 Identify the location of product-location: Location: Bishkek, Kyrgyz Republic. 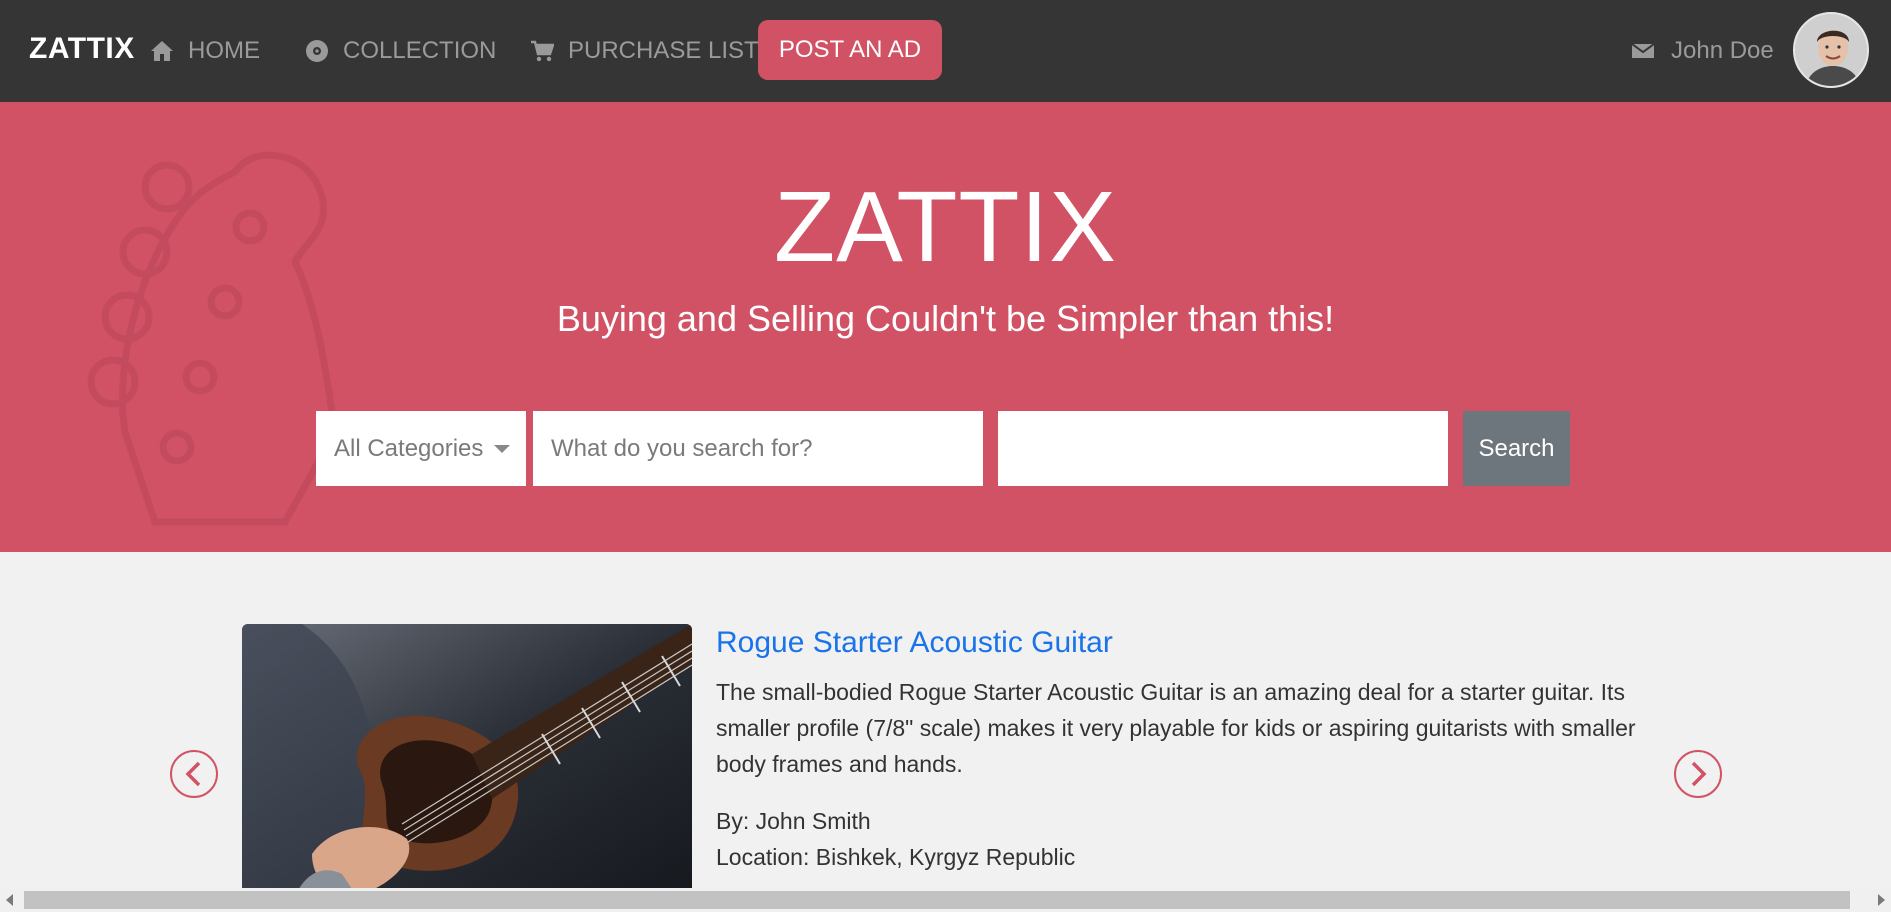
(896, 857).